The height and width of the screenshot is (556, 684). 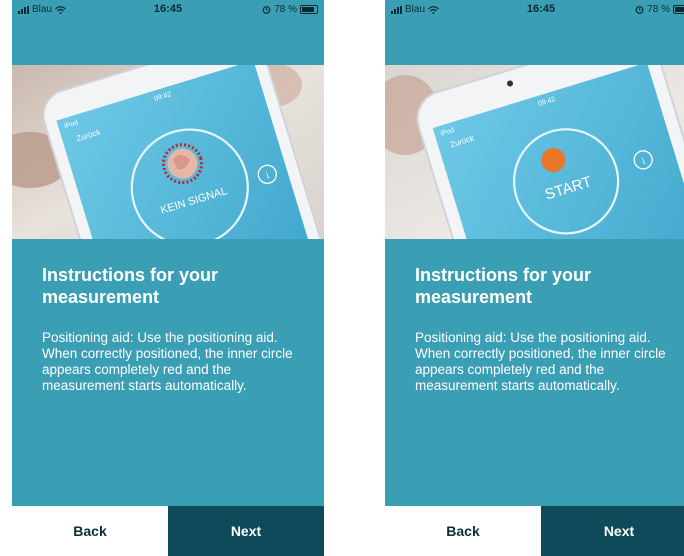 What do you see at coordinates (168, 152) in the screenshot?
I see `instruction-photo: iPod 09:42 Zurück KEIN SIGNAL i` at bounding box center [168, 152].